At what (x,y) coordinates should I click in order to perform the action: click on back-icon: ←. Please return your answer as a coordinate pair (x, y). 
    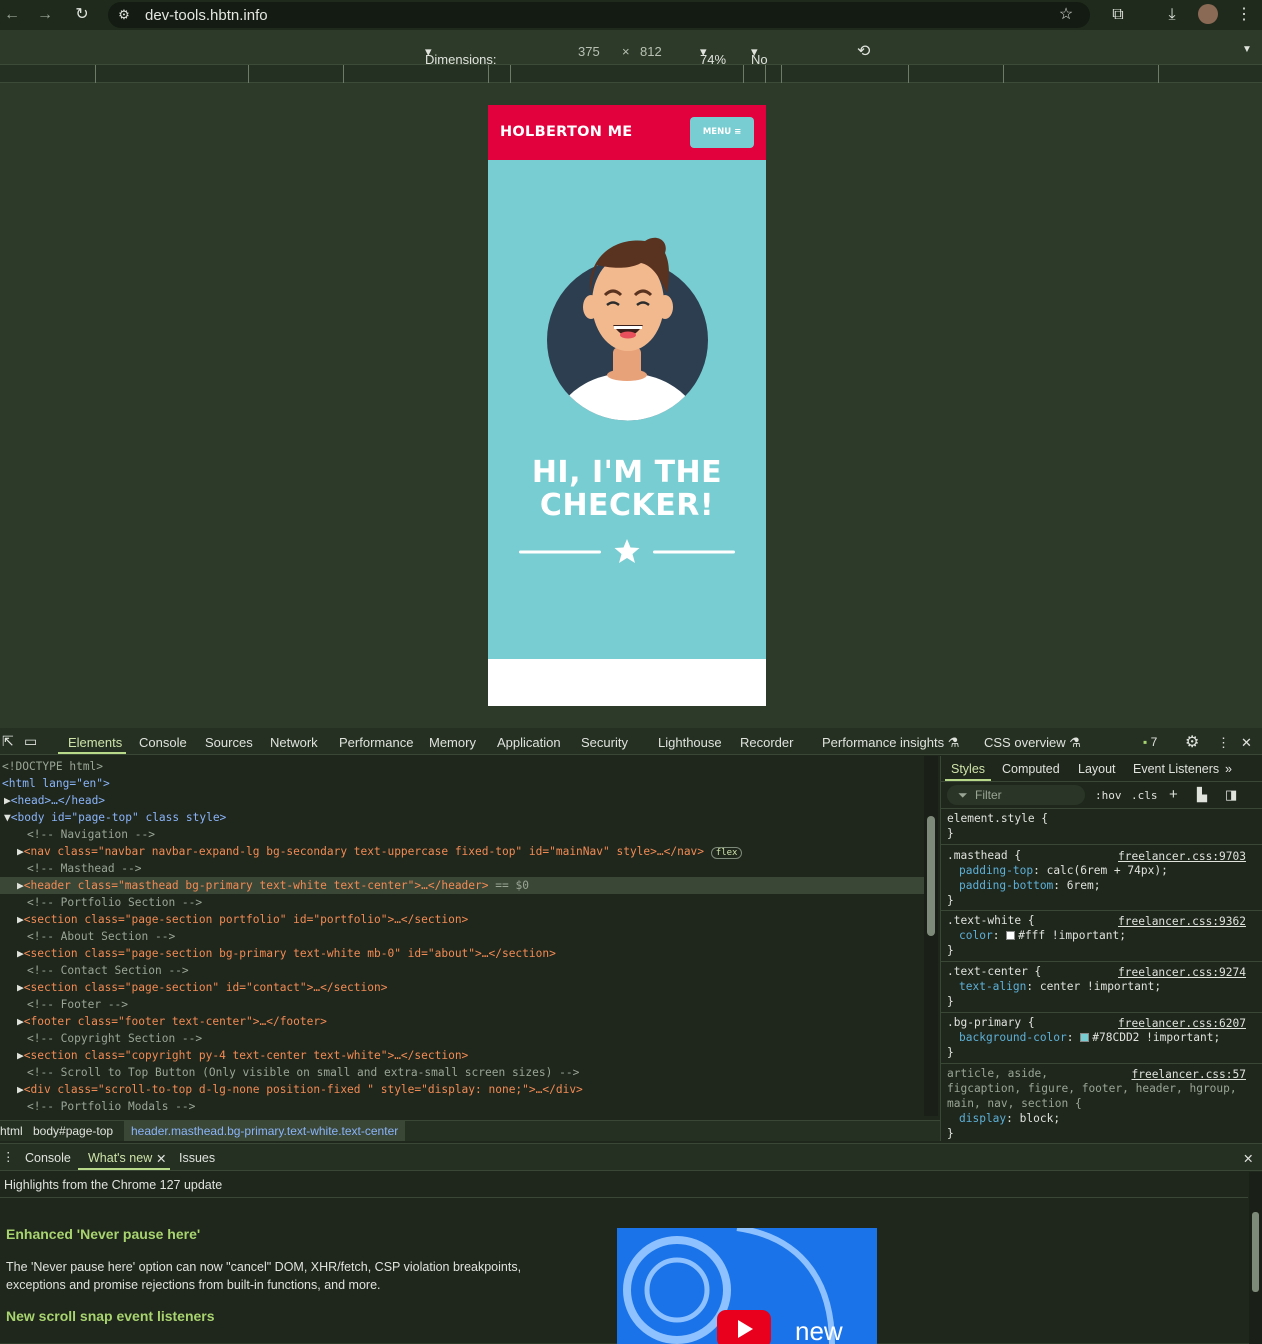
    Looking at the image, I should click on (12, 15).